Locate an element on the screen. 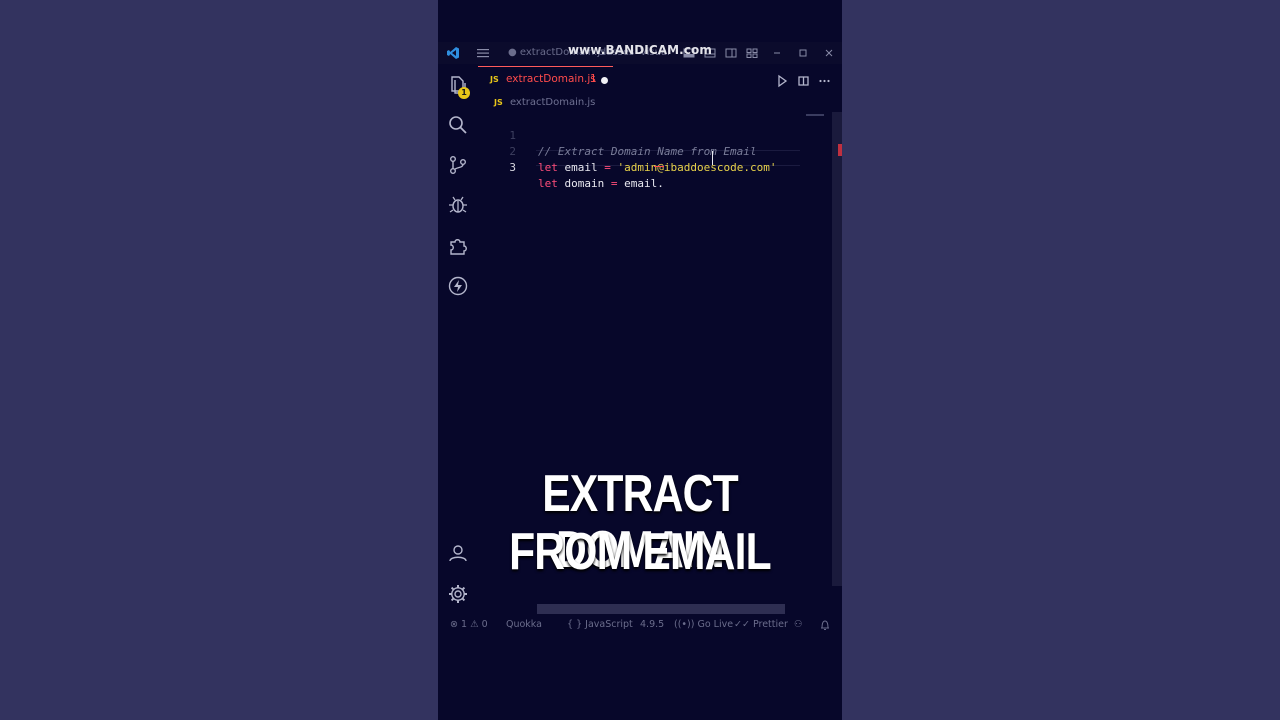 This screenshot has height=720, width=1280. search-icon is located at coordinates (458, 125).